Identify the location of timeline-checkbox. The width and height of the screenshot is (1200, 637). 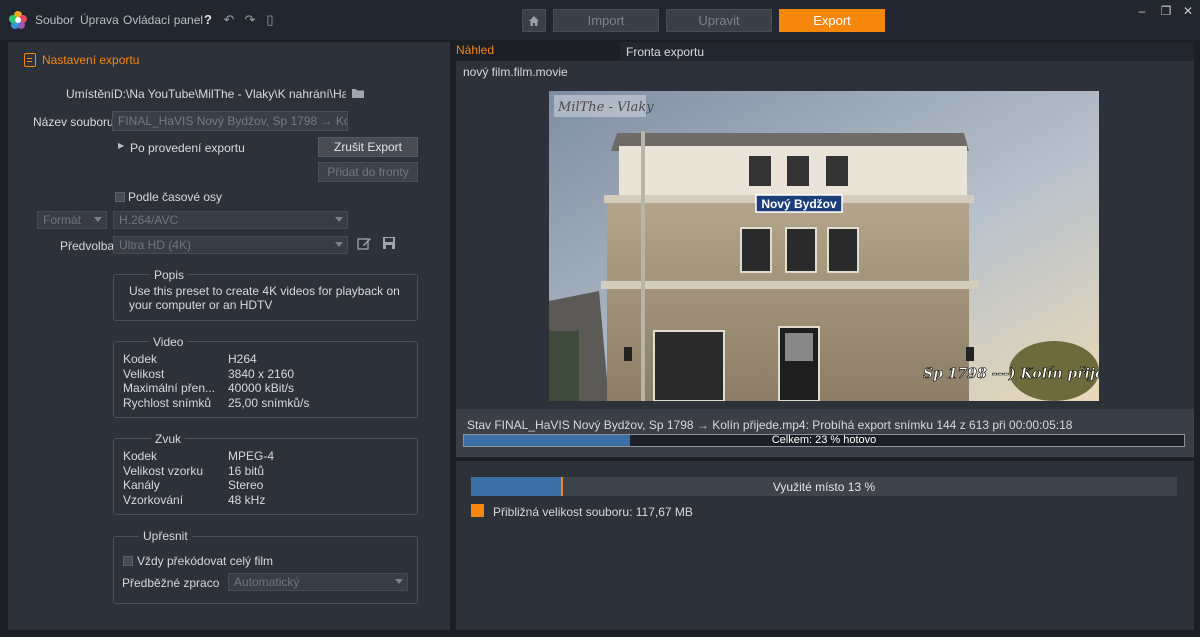
(120, 197).